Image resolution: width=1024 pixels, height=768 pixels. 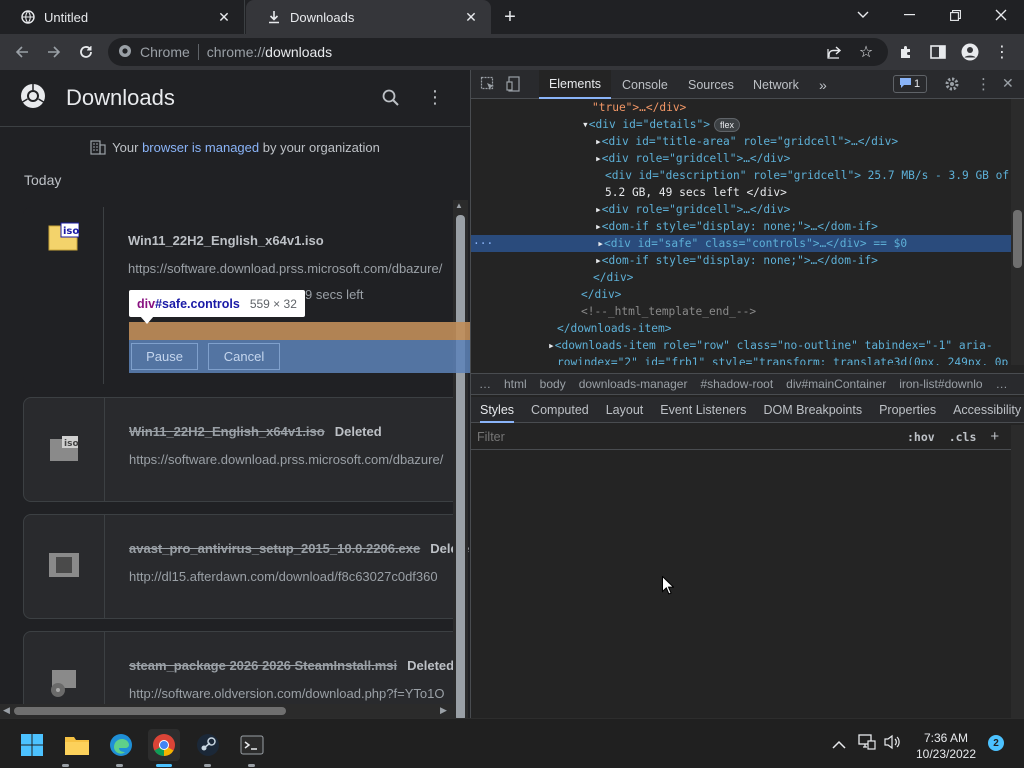 I want to click on tab-network: Network, so click(x=776, y=84).